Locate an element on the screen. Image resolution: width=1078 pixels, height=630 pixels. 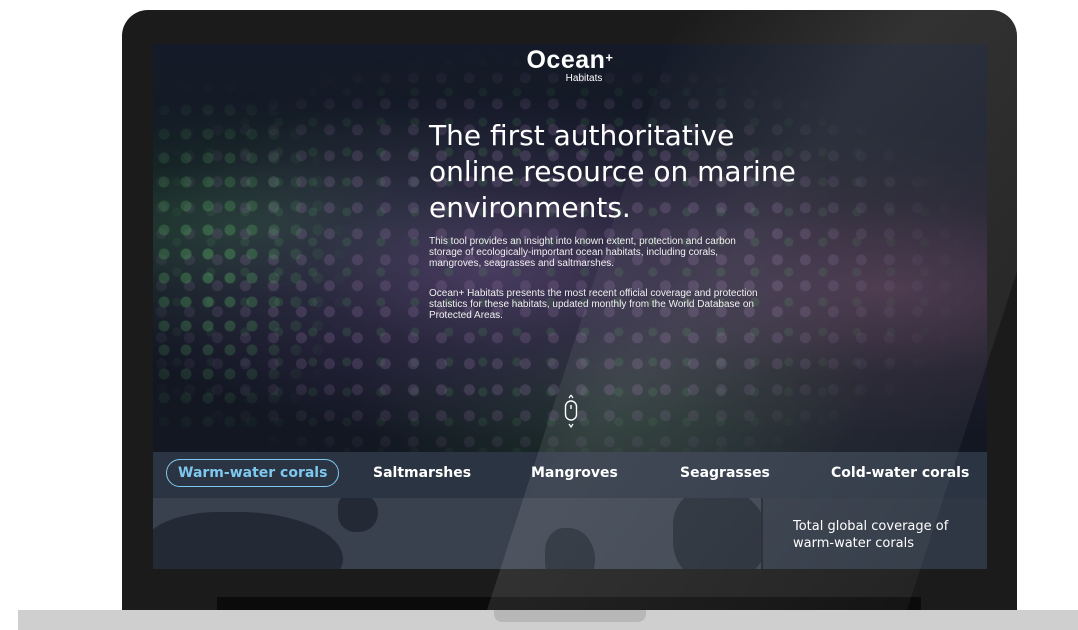
logo-subtitle: Habitats is located at coordinates (584, 78).